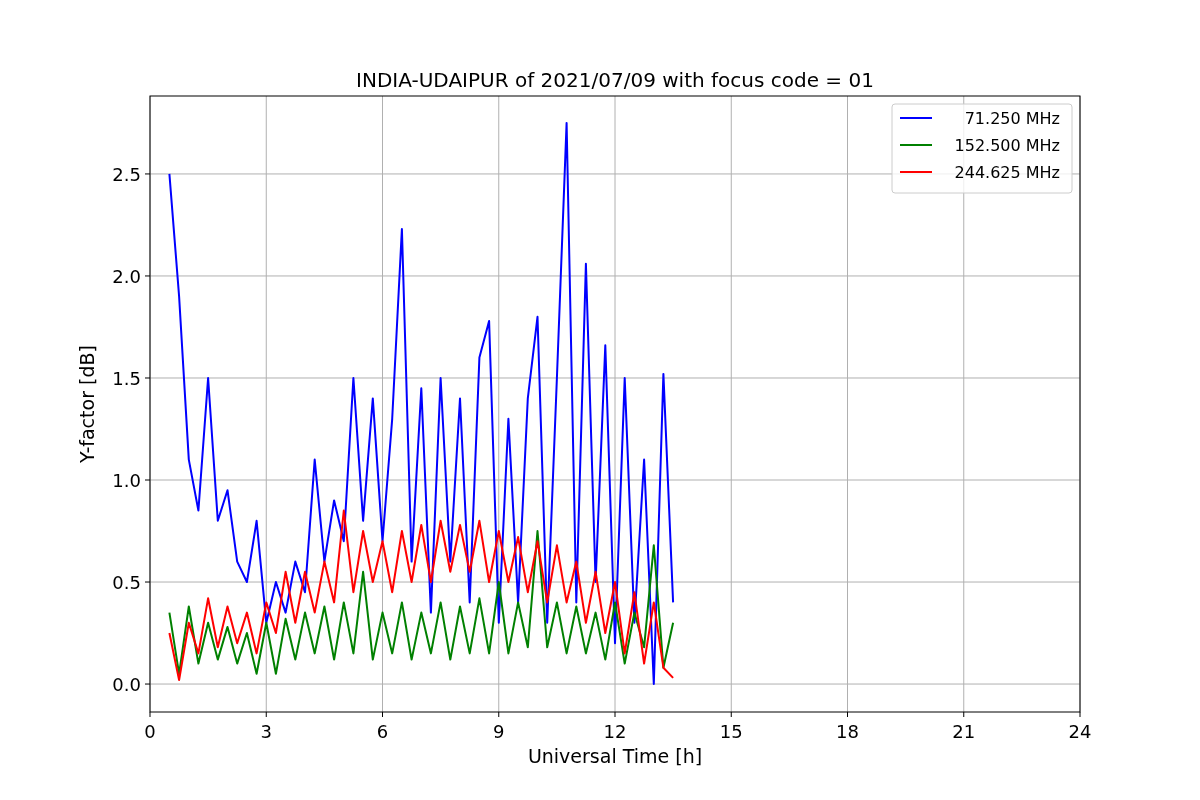 The image size is (1200, 800). What do you see at coordinates (615, 80) in the screenshot?
I see `chart-title: INDIA-UDAIPUR of 2021/07/09 with focus code = 01` at bounding box center [615, 80].